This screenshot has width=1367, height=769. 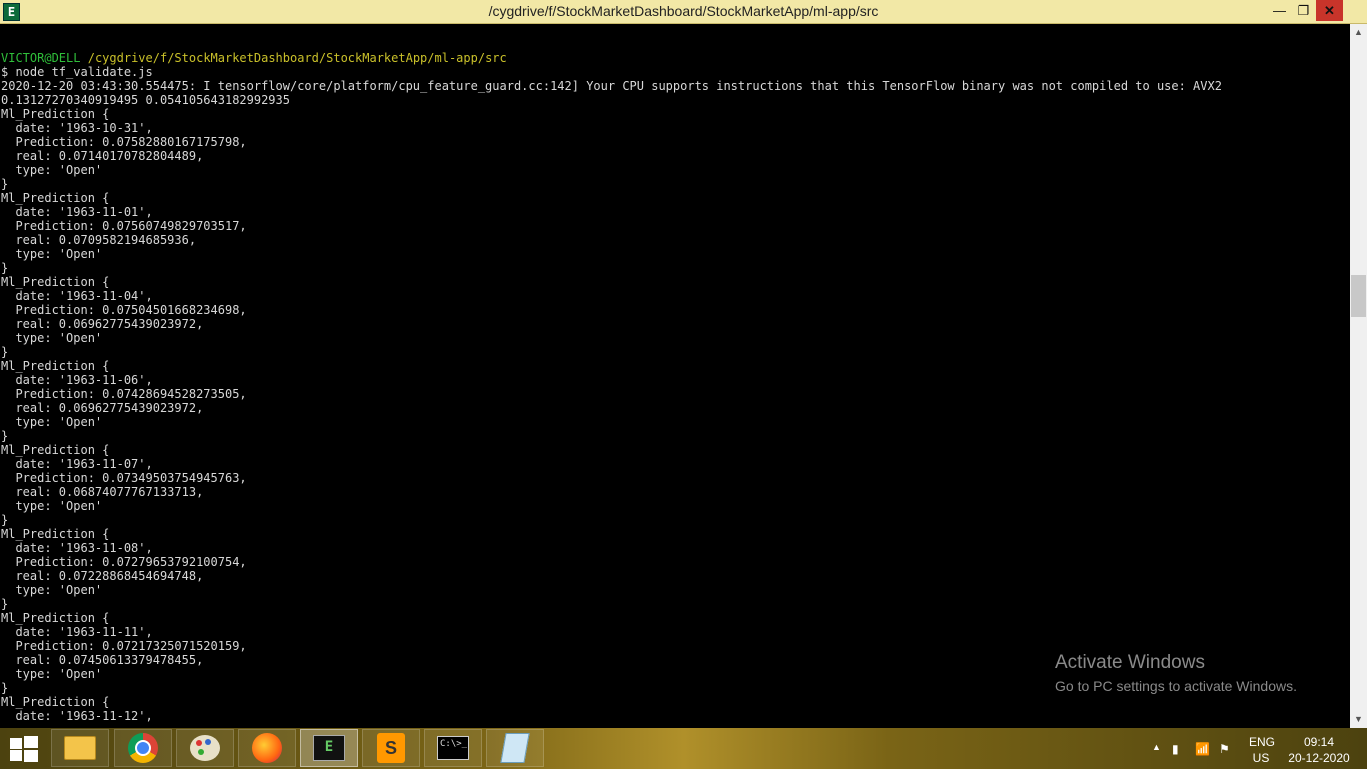 I want to click on taskbar-chrome-button, so click(x=143, y=748).